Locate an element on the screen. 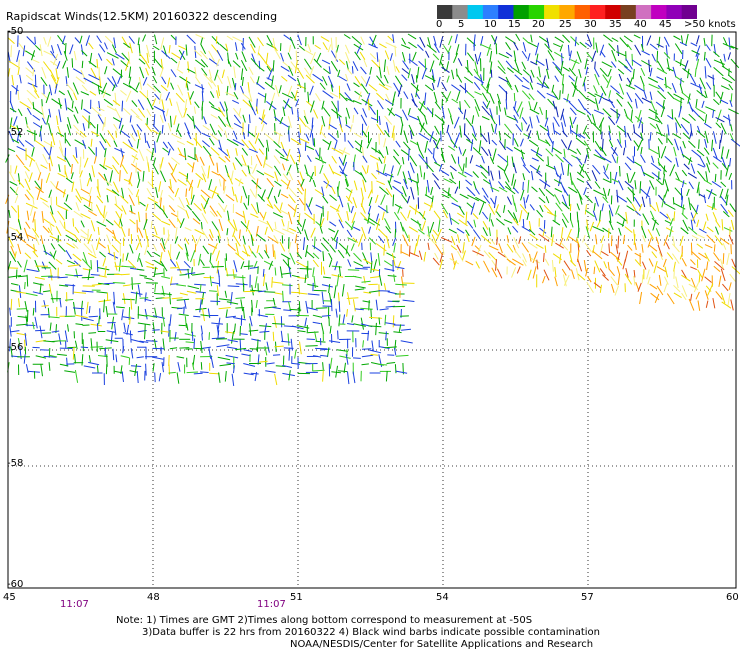 Image resolution: width=740 pixels, height=651 pixels. colorbar-label: 45 is located at coordinates (665, 24).